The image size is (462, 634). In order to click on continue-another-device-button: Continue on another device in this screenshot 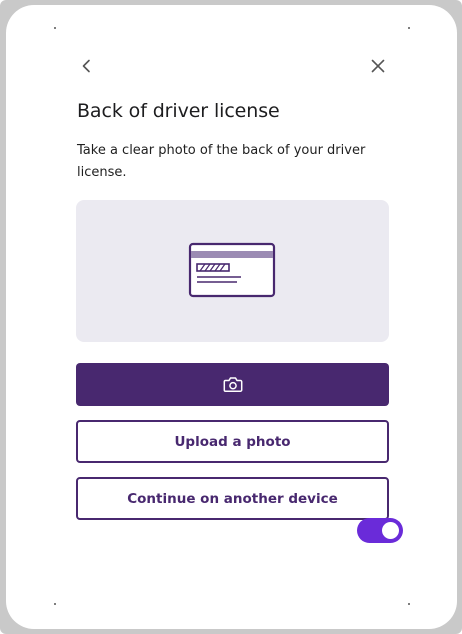, I will do `click(232, 498)`.